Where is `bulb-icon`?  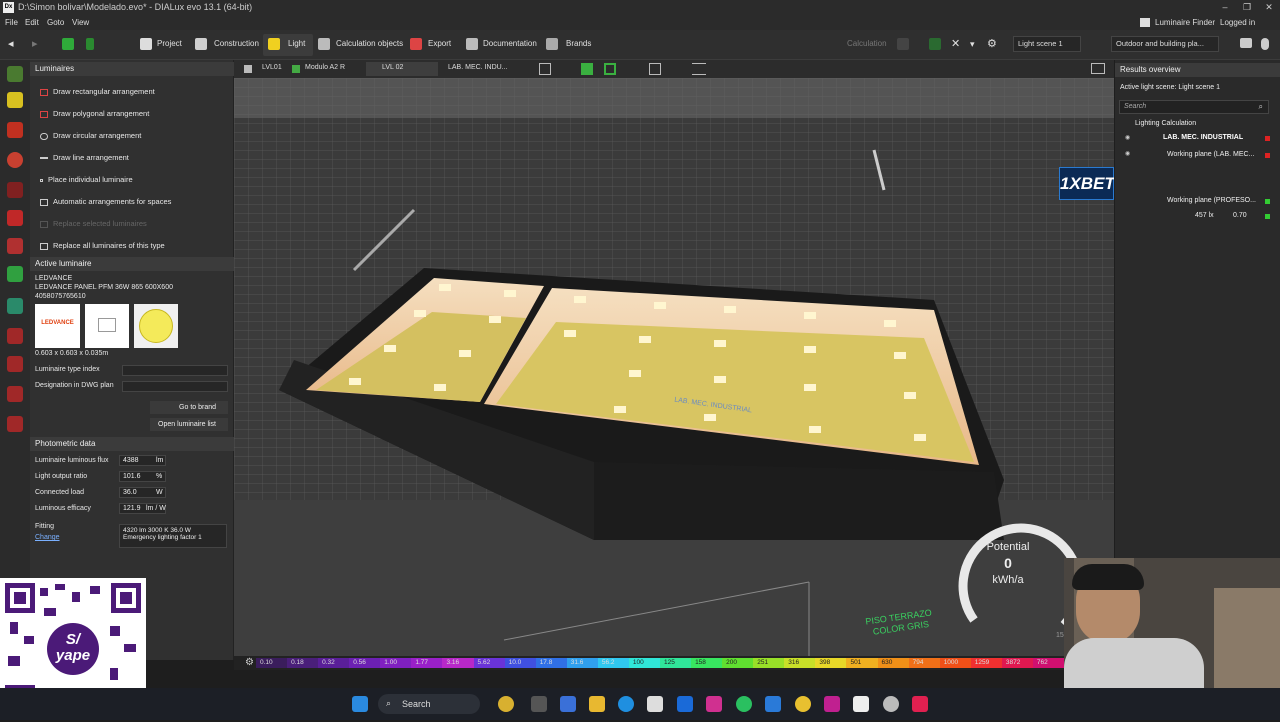 bulb-icon is located at coordinates (15, 100).